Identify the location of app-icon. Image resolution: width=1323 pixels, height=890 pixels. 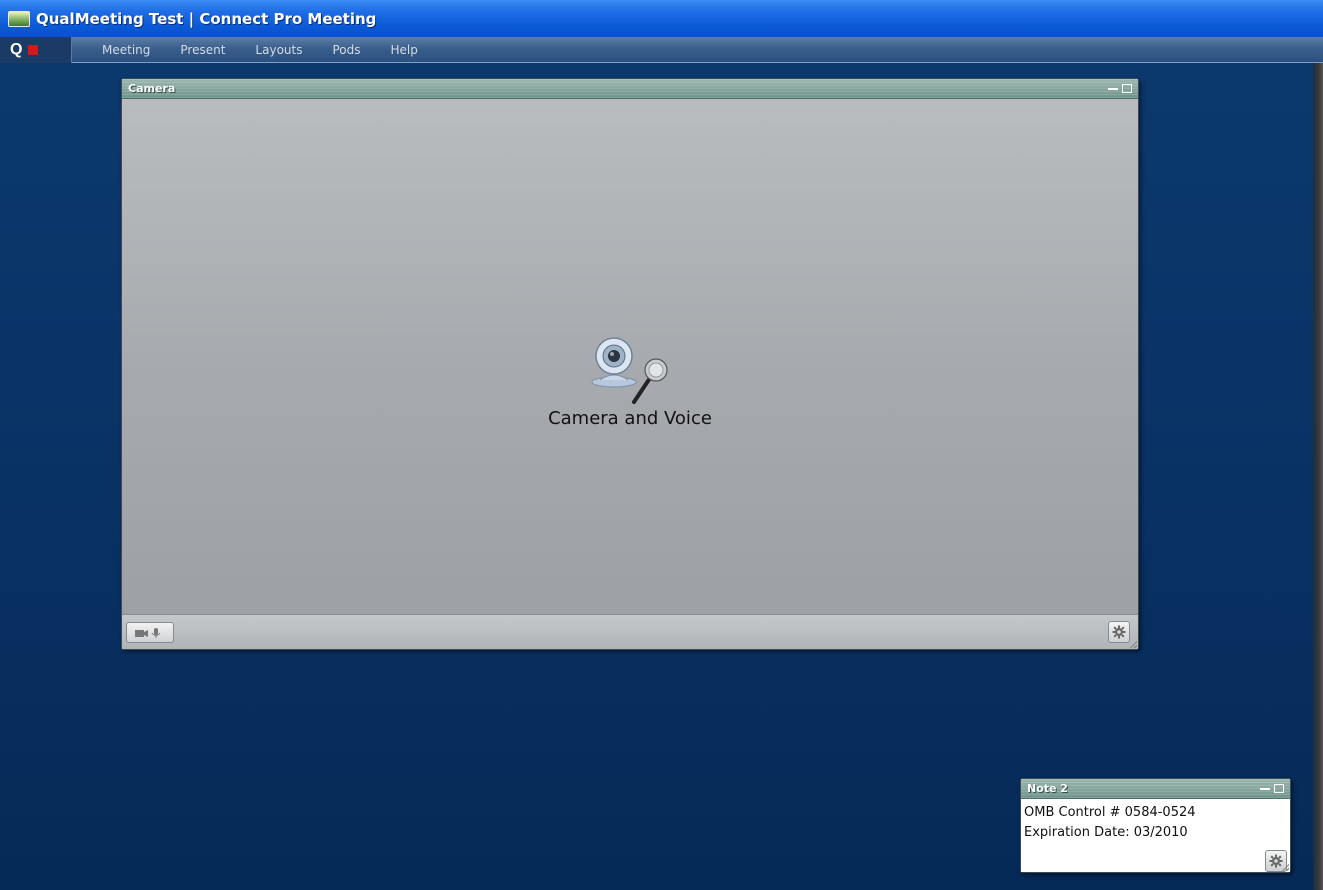
(19, 18).